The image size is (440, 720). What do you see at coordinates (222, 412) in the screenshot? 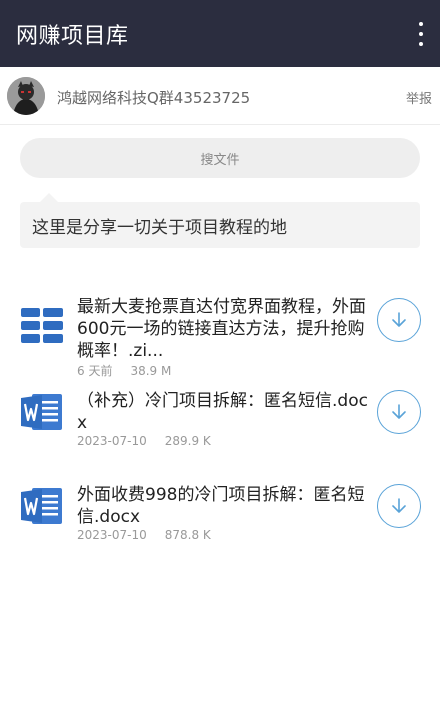
I see `file-name: （补充）冷门项目拆解：匿名短信.docx` at bounding box center [222, 412].